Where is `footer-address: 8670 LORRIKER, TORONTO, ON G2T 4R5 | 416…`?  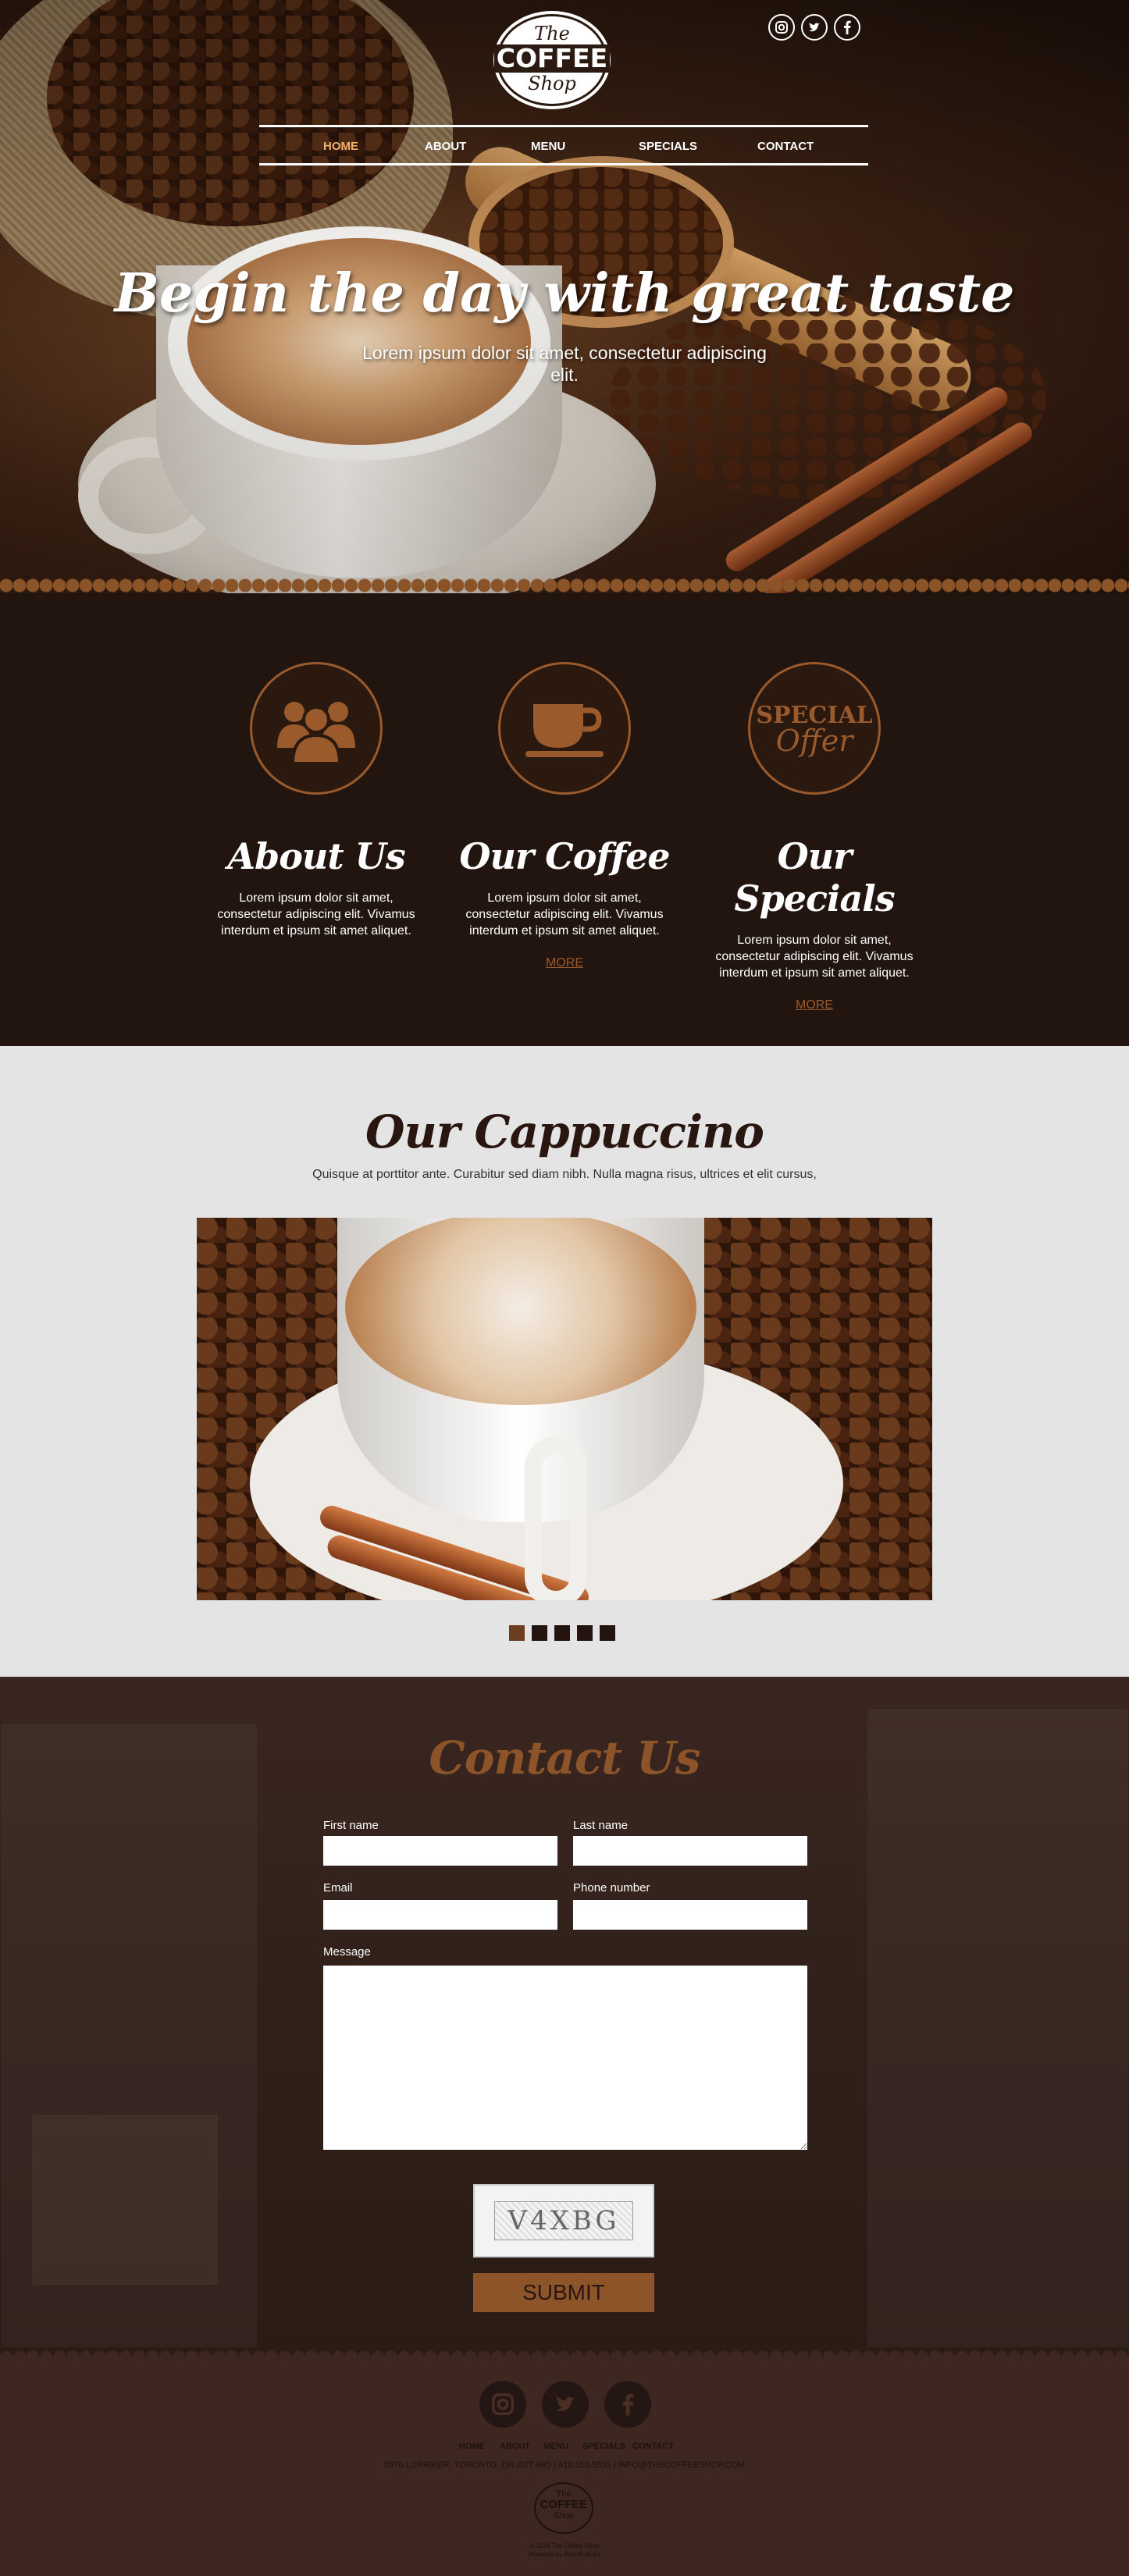
footer-address: 8670 LORRIKER, TORONTO, ON G2T 4R5 | 416… is located at coordinates (564, 2465).